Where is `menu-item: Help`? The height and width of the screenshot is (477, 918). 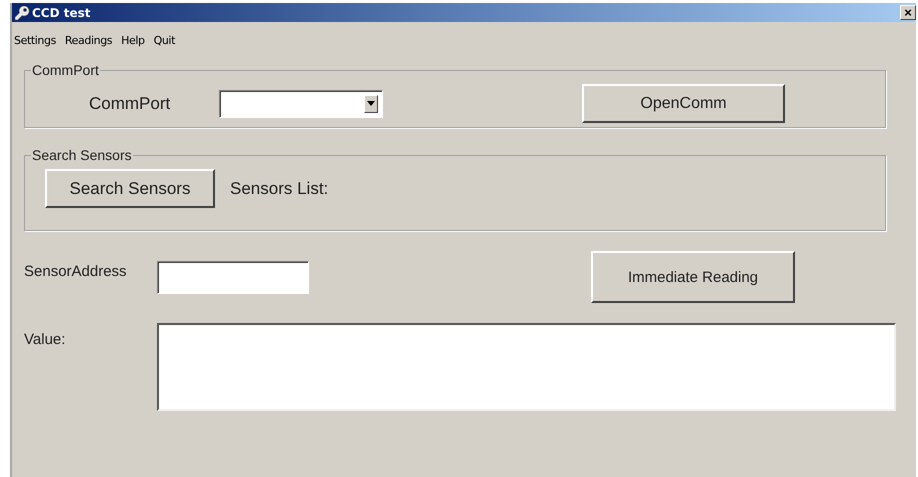
menu-item: Help is located at coordinates (133, 40).